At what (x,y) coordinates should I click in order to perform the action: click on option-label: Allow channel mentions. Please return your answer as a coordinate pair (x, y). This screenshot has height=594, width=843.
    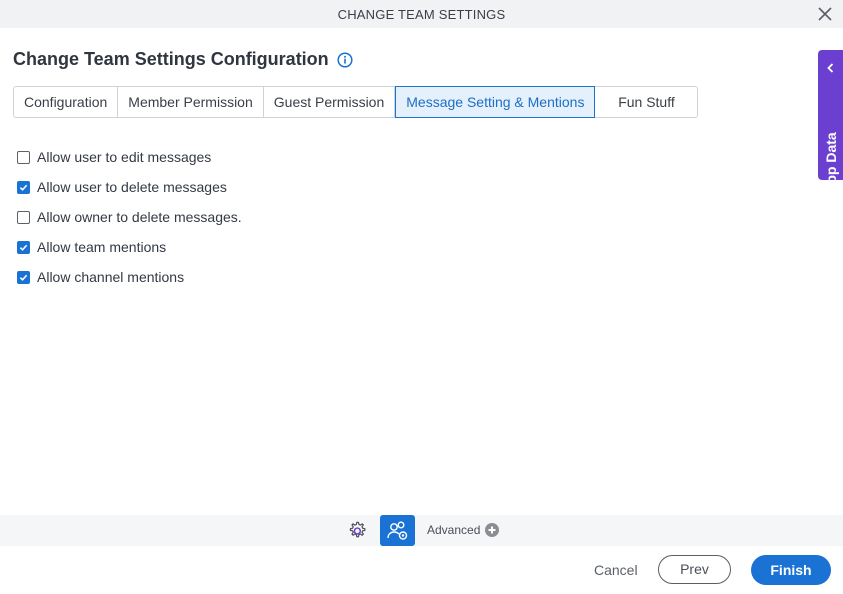
    Looking at the image, I should click on (111, 277).